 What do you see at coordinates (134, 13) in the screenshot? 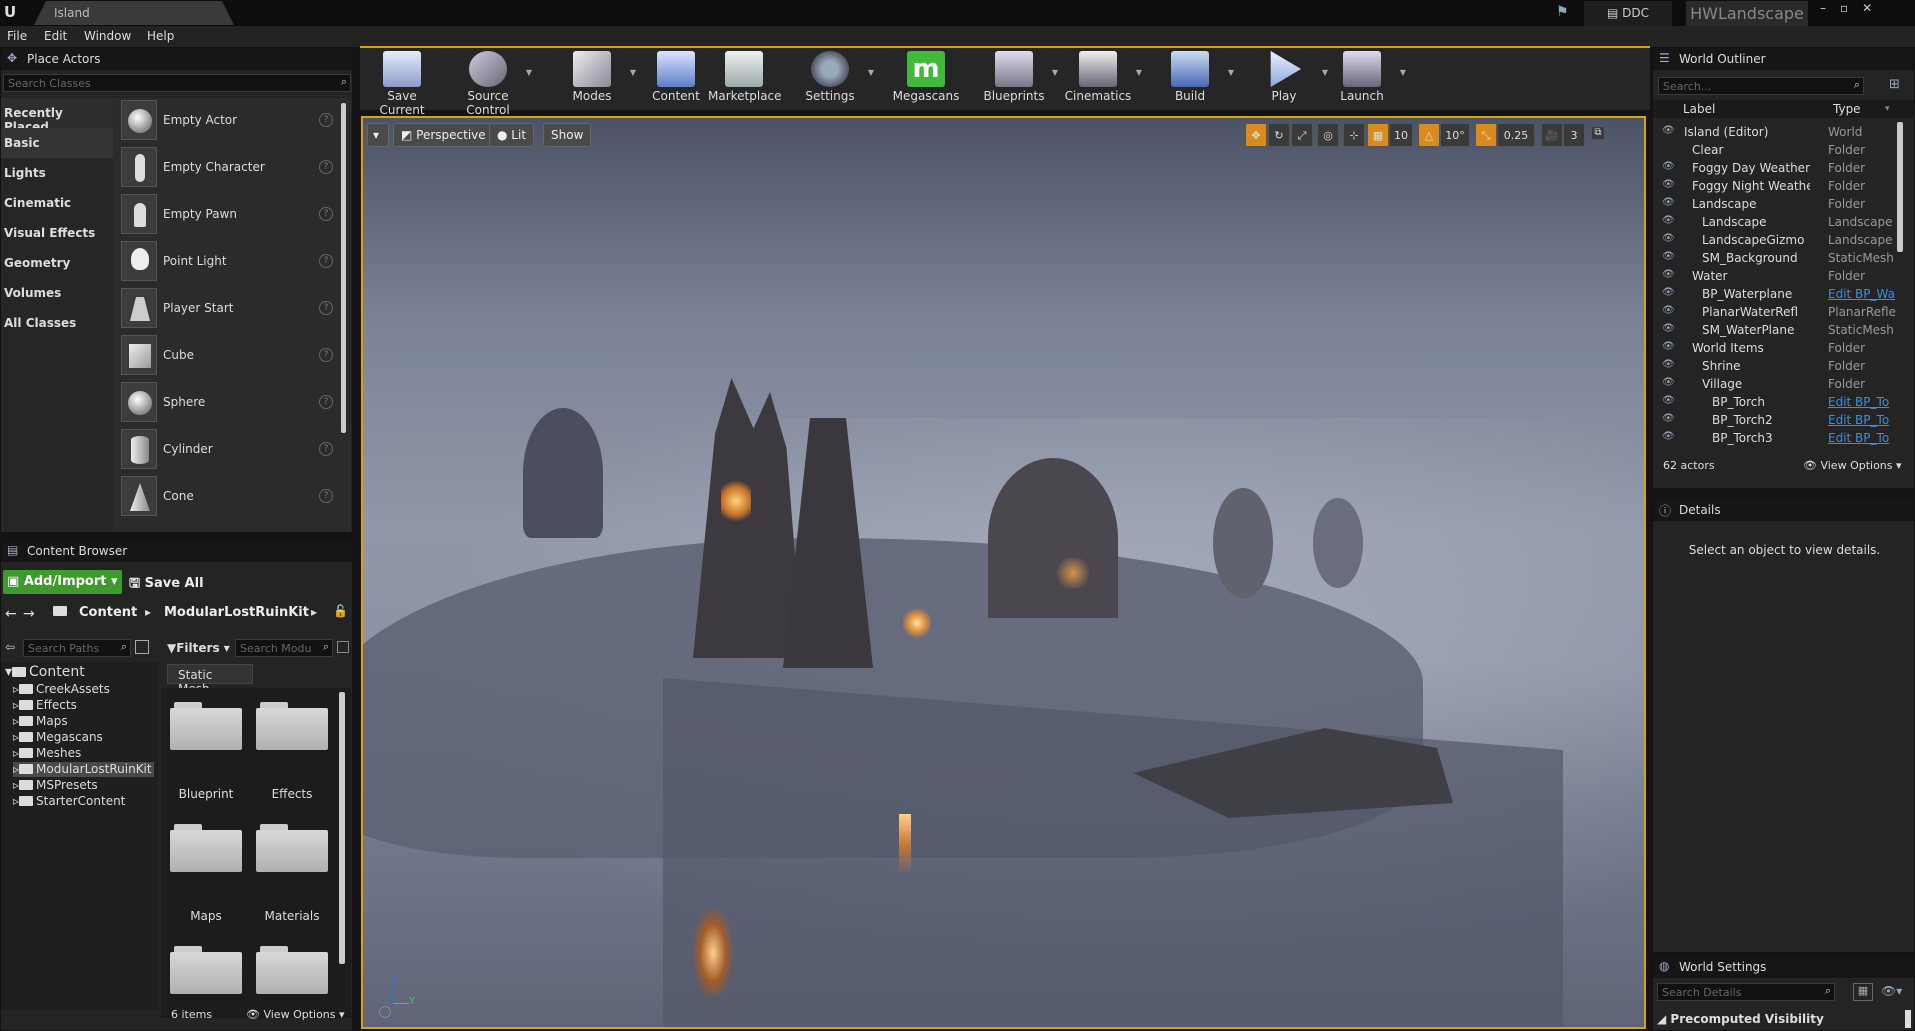
I see `level-tab: Island` at bounding box center [134, 13].